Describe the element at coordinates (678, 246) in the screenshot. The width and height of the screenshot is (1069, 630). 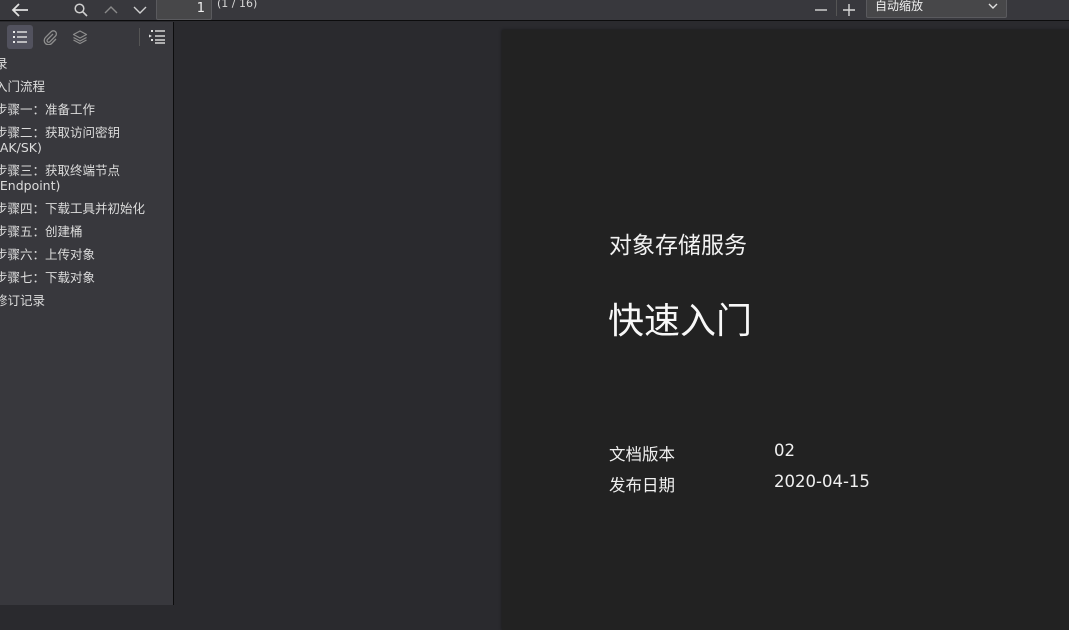
I see `document-service-name: 对象存储服务` at that location.